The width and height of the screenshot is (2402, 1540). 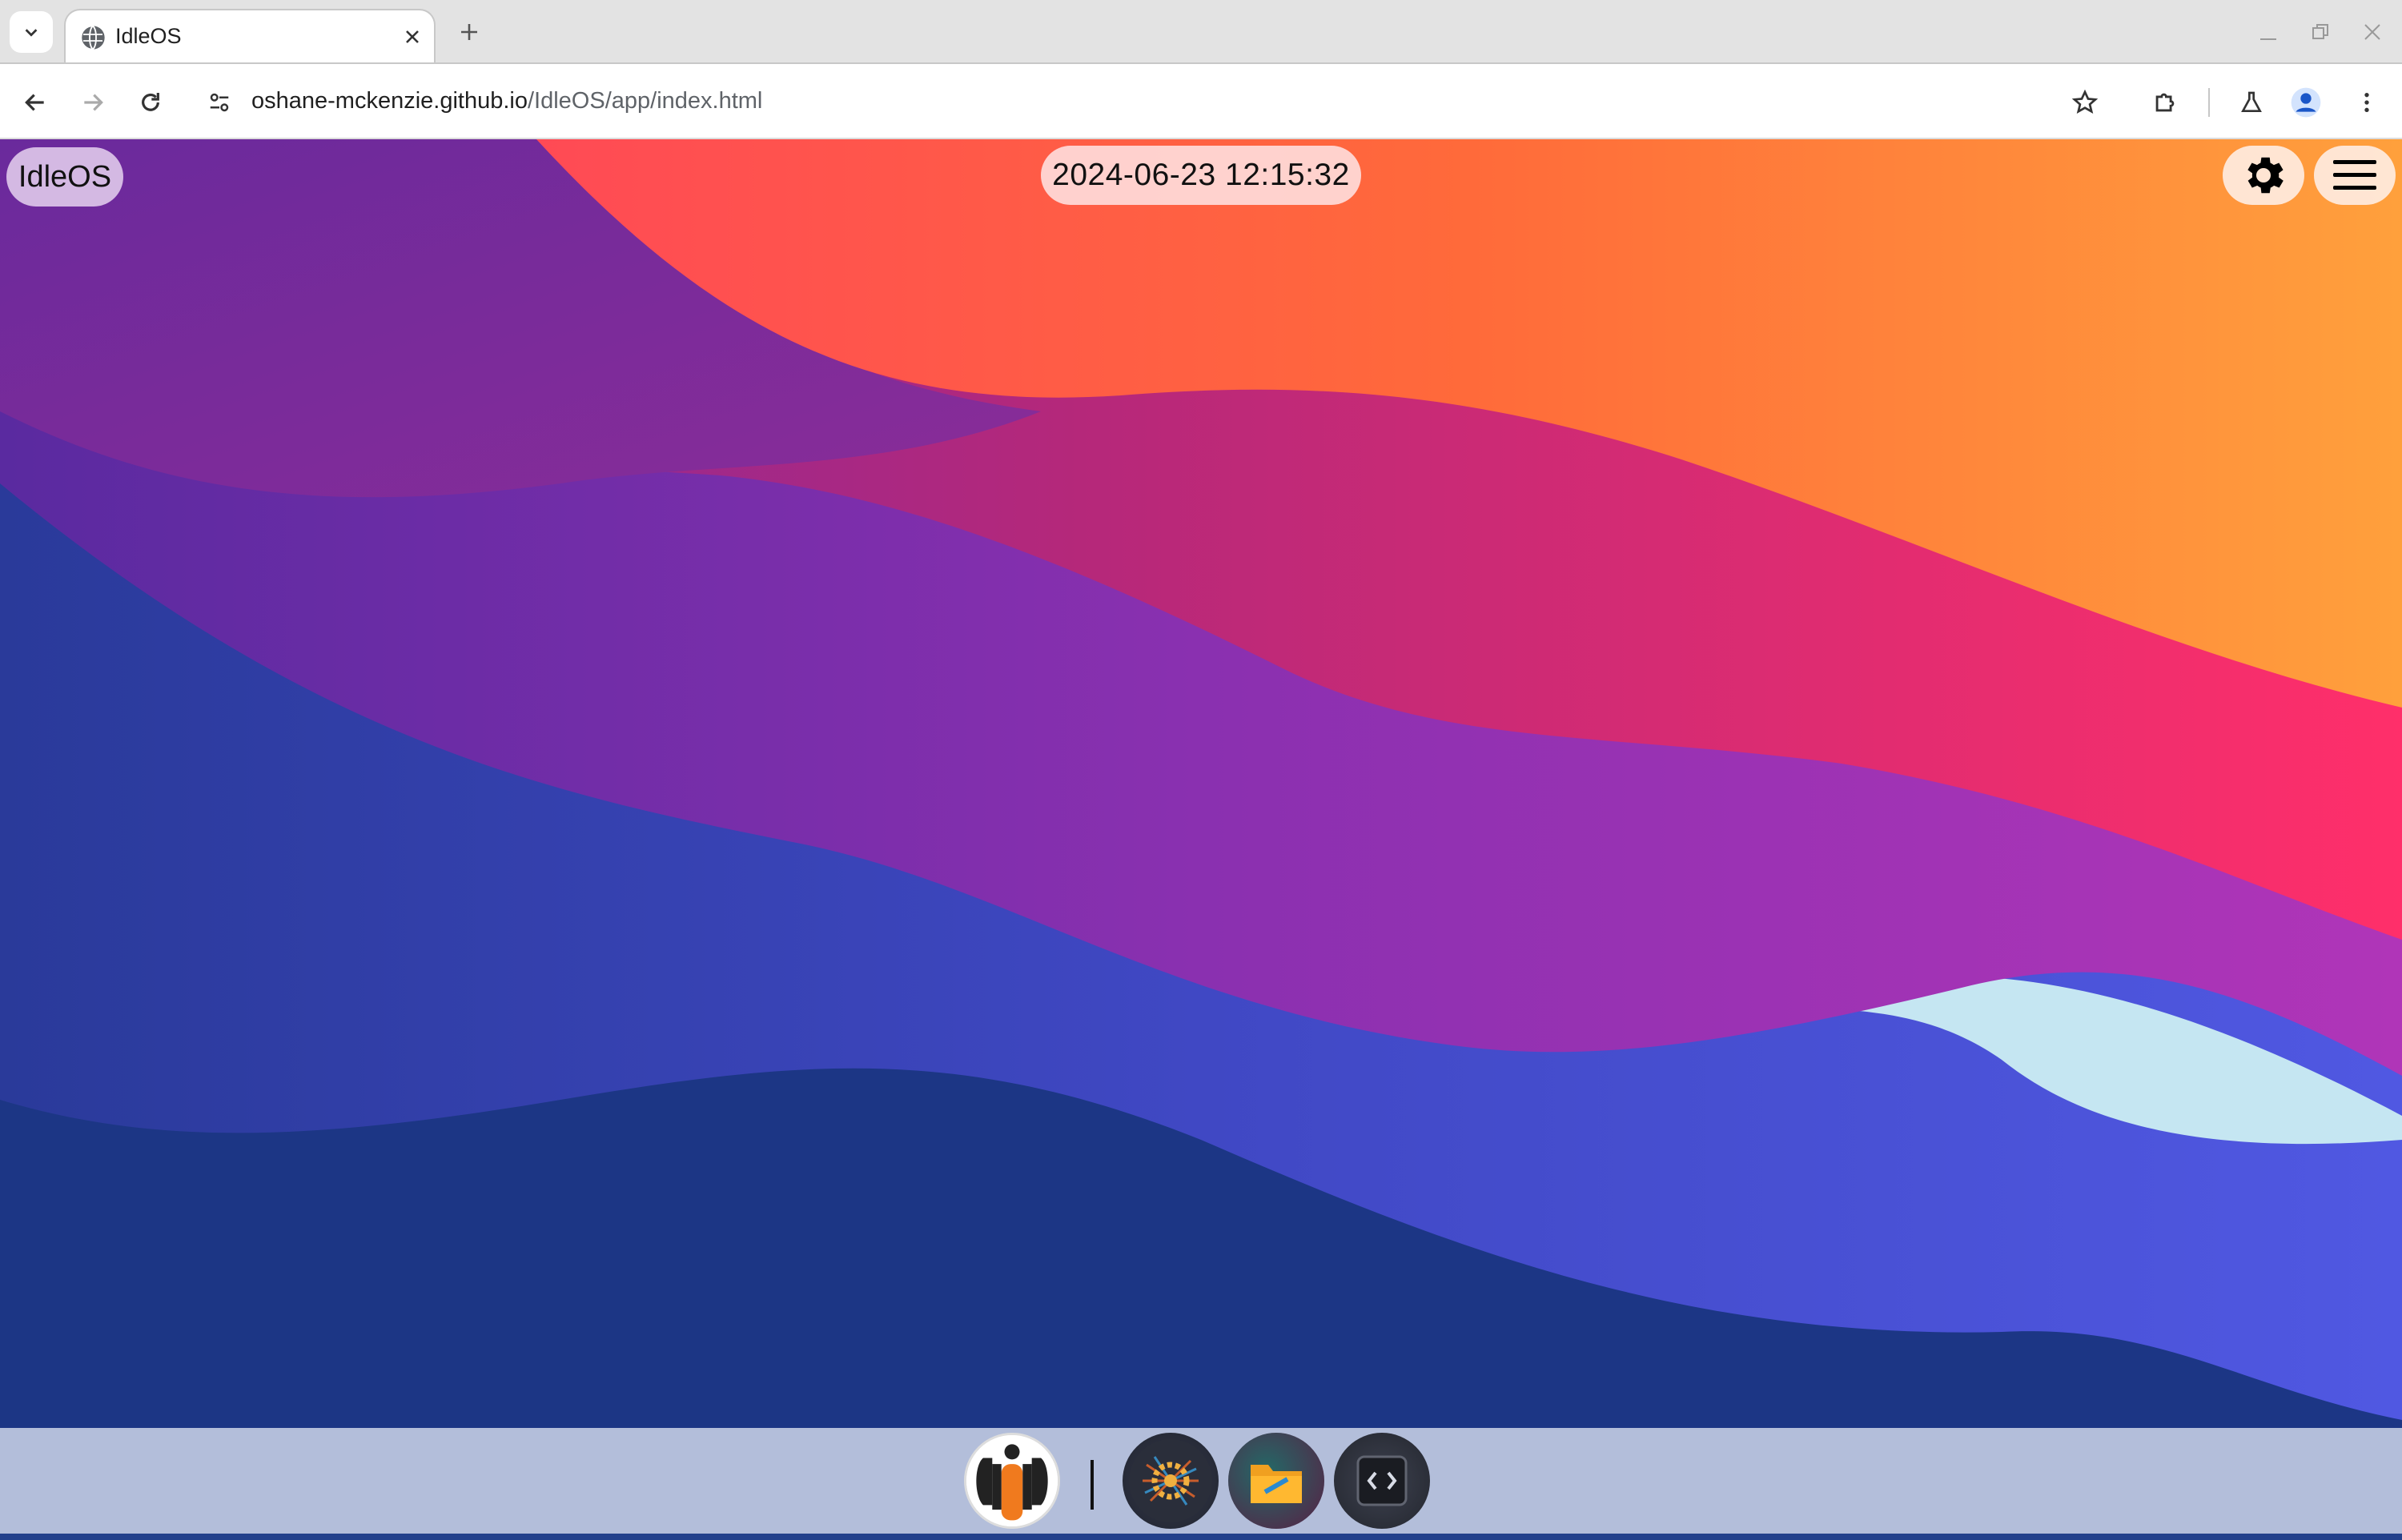 What do you see at coordinates (250, 36) in the screenshot?
I see `active-tab: IdleOS` at bounding box center [250, 36].